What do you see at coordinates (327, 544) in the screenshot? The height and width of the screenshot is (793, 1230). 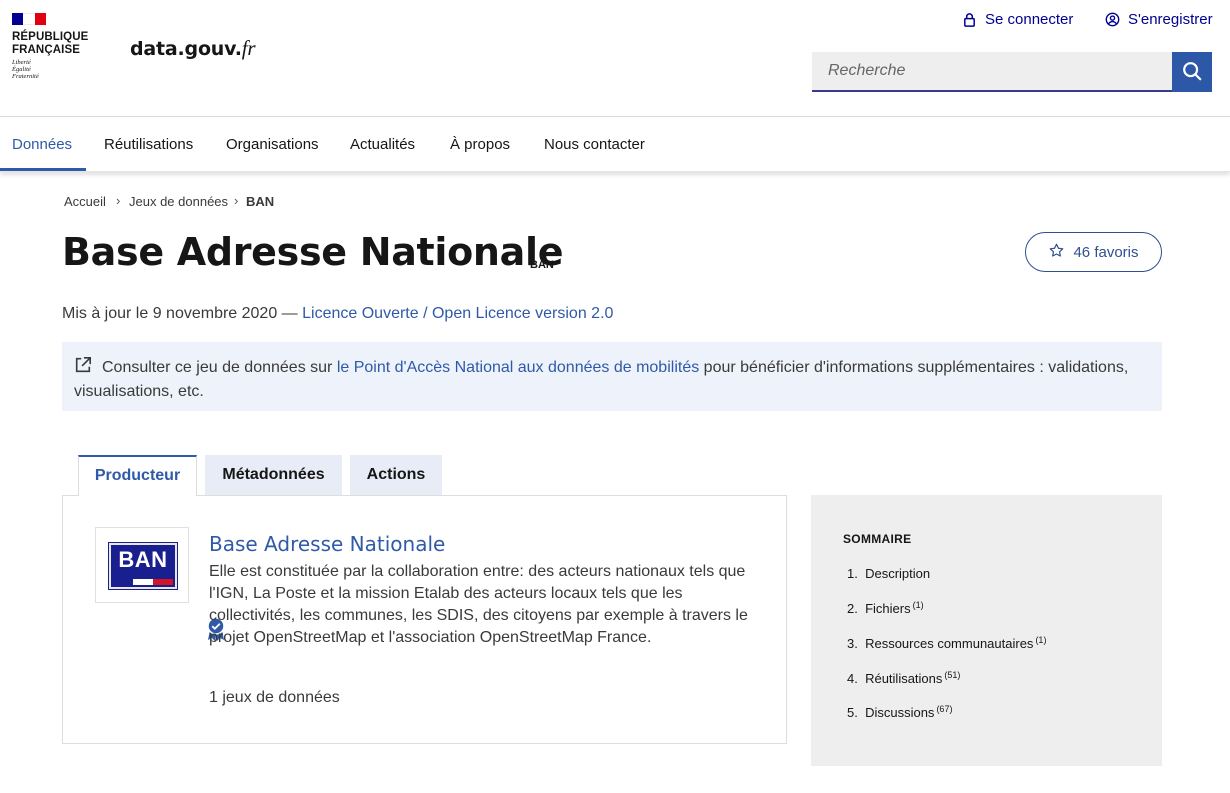 I see `organization-name-link: Base Adresse Nationale` at bounding box center [327, 544].